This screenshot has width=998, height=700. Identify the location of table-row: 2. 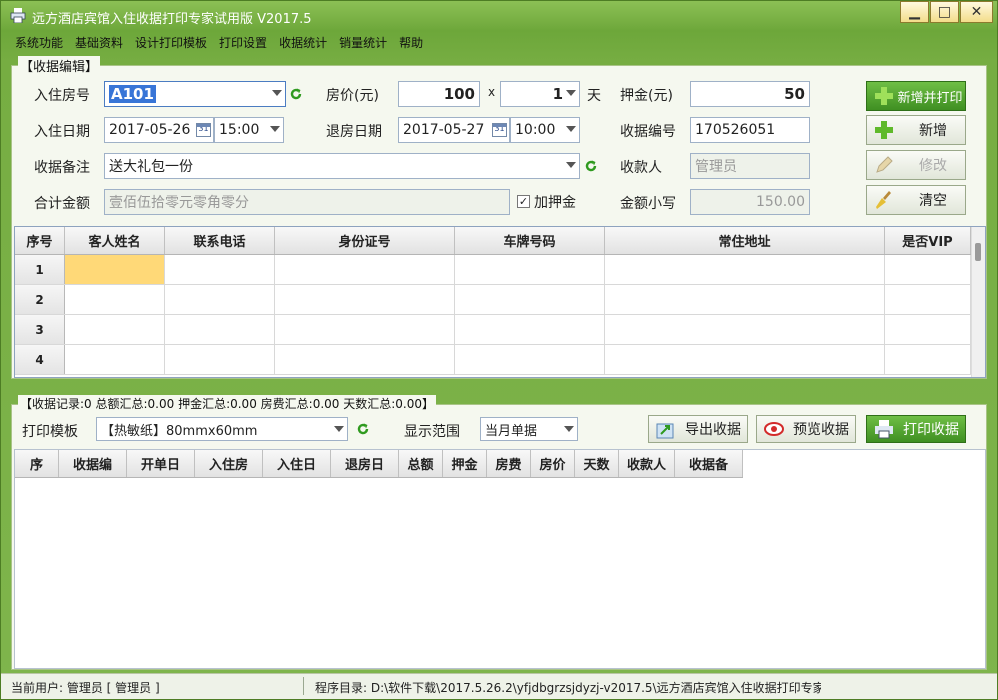
(500, 300).